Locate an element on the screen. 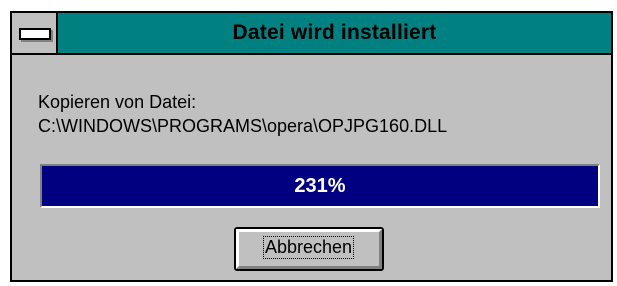 The width and height of the screenshot is (617, 286). copying-file-label: Kopieren von Datei: is located at coordinates (117, 102).